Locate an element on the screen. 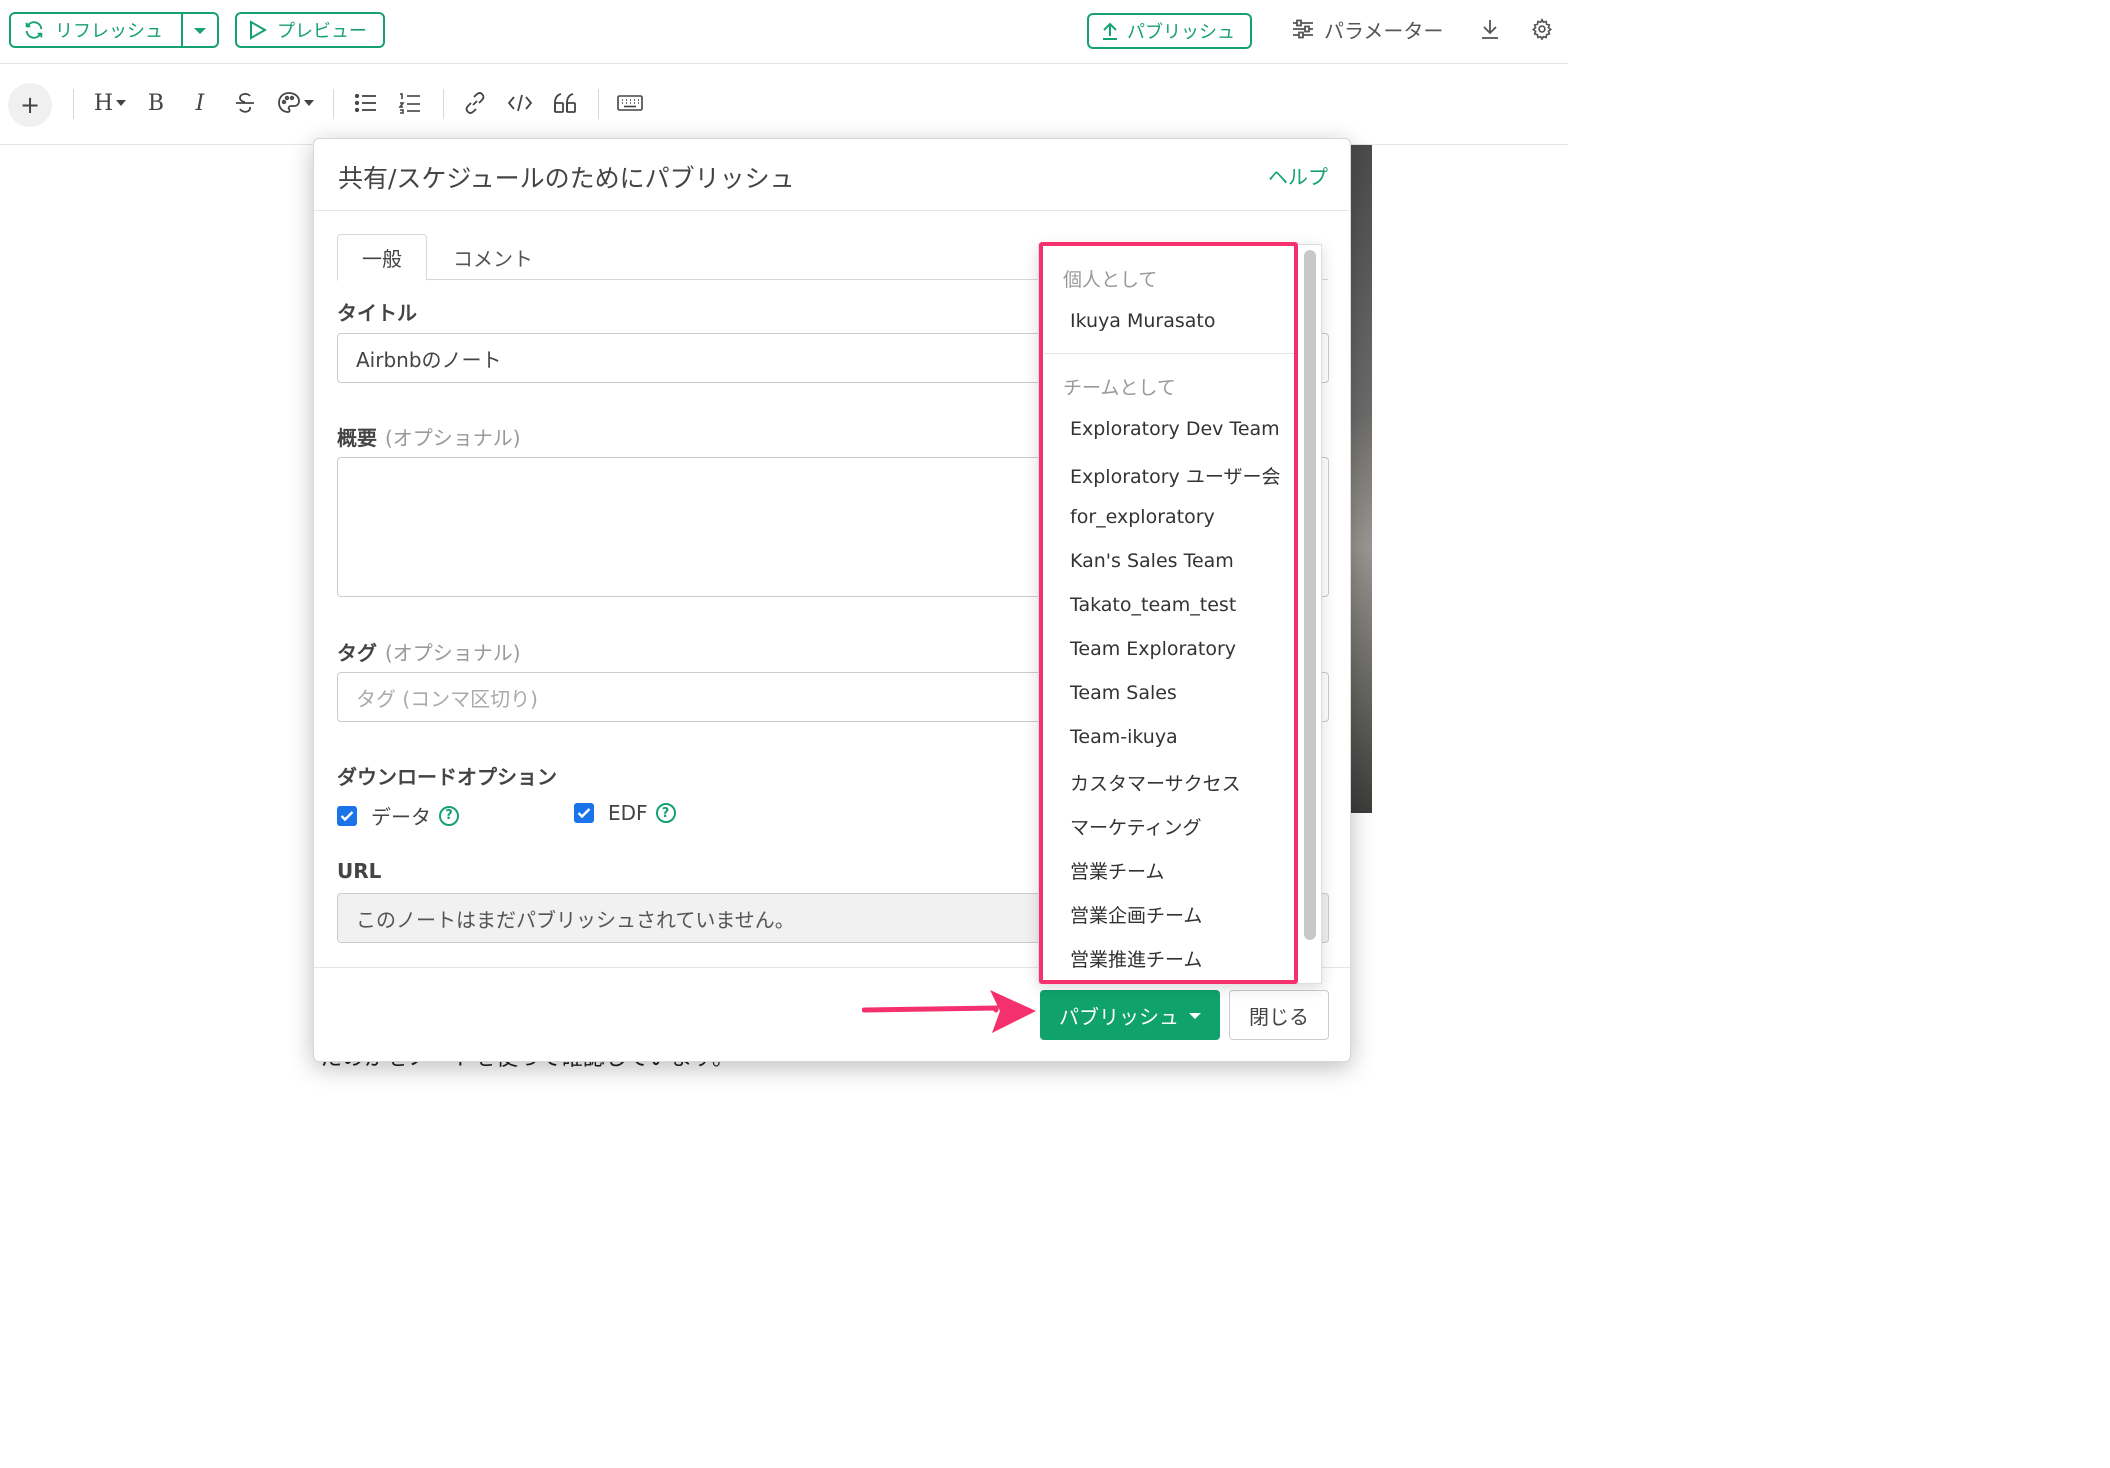  summary-label-text: 概要 is located at coordinates (357, 438).